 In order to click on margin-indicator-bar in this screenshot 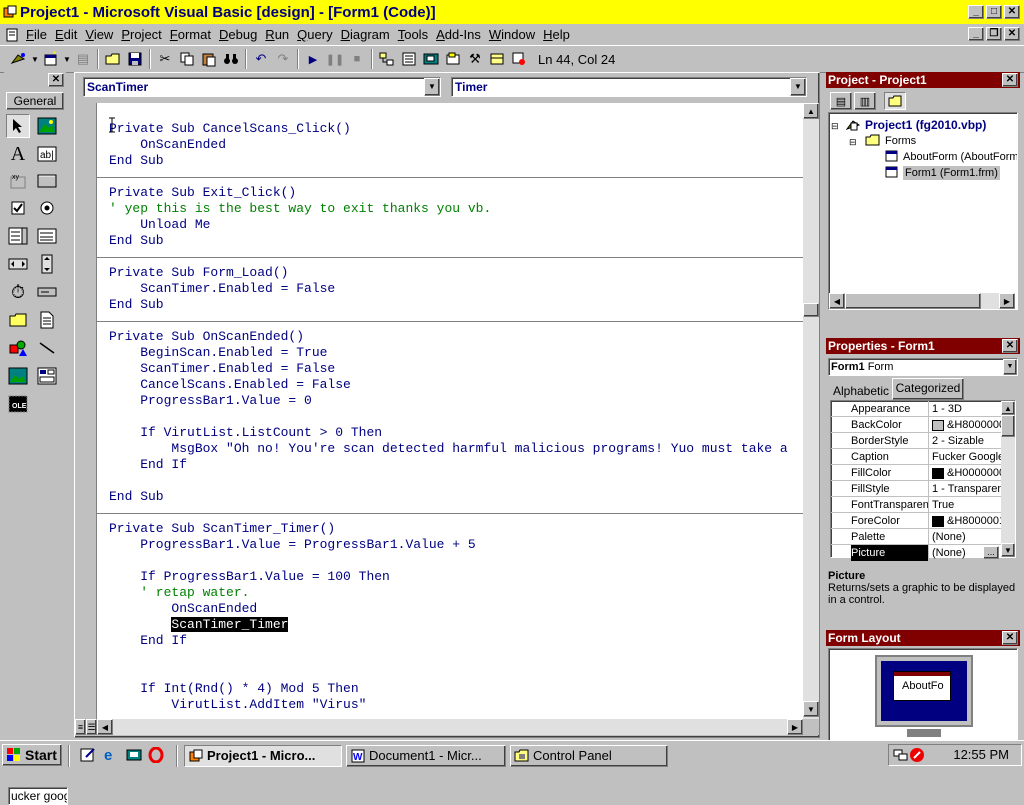, I will do `click(86, 411)`.